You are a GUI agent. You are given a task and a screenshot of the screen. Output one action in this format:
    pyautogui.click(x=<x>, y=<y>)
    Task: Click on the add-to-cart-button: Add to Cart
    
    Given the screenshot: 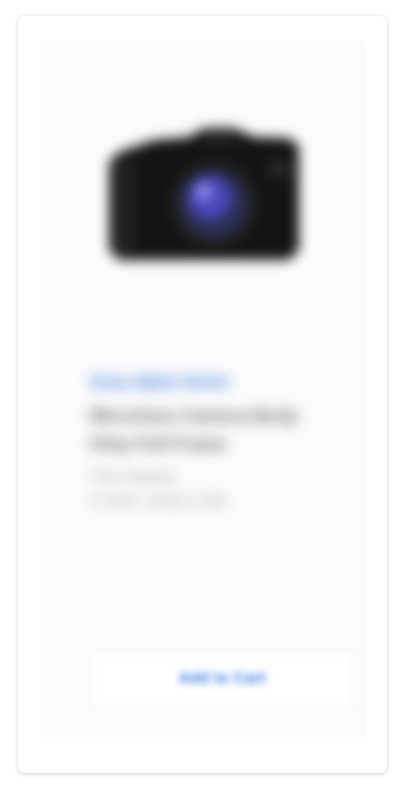 What is the action you would take?
    pyautogui.click(x=222, y=679)
    